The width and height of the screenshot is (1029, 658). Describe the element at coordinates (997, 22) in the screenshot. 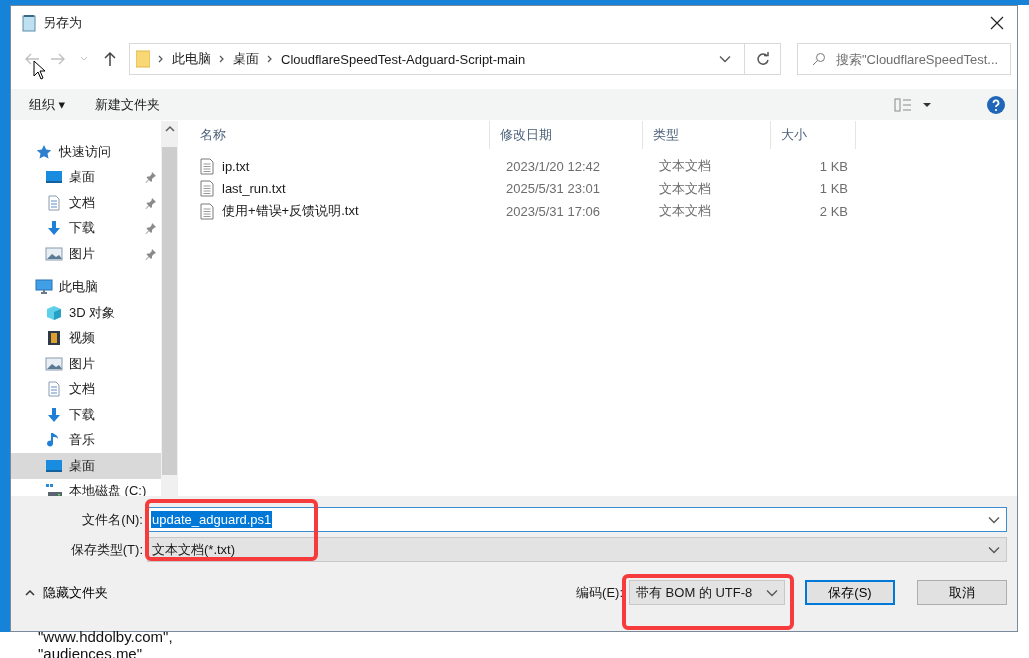

I see `close-icon` at that location.